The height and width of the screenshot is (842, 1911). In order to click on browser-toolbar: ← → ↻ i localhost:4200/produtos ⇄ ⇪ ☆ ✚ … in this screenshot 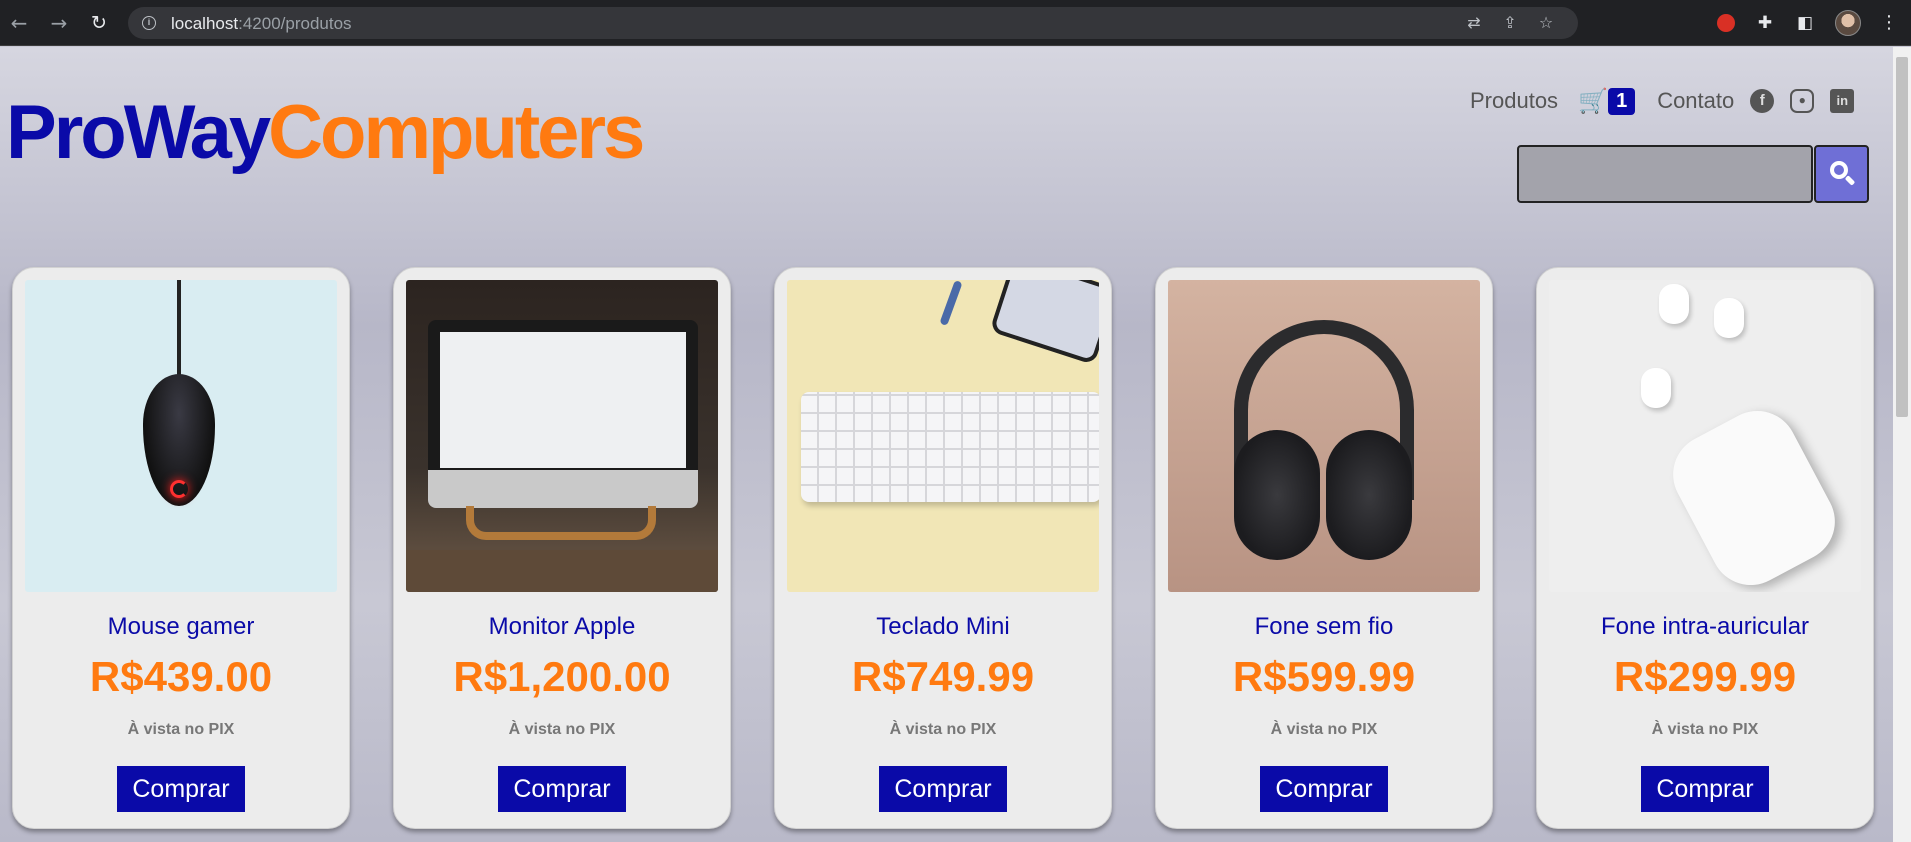, I will do `click(955, 23)`.